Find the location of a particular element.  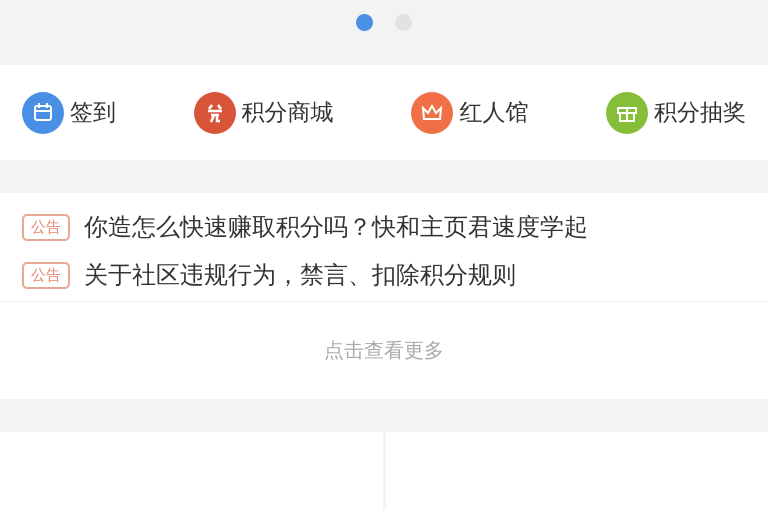

notice-link: 关于社区违规行为，禁言、扣除积分规则 is located at coordinates (300, 275).